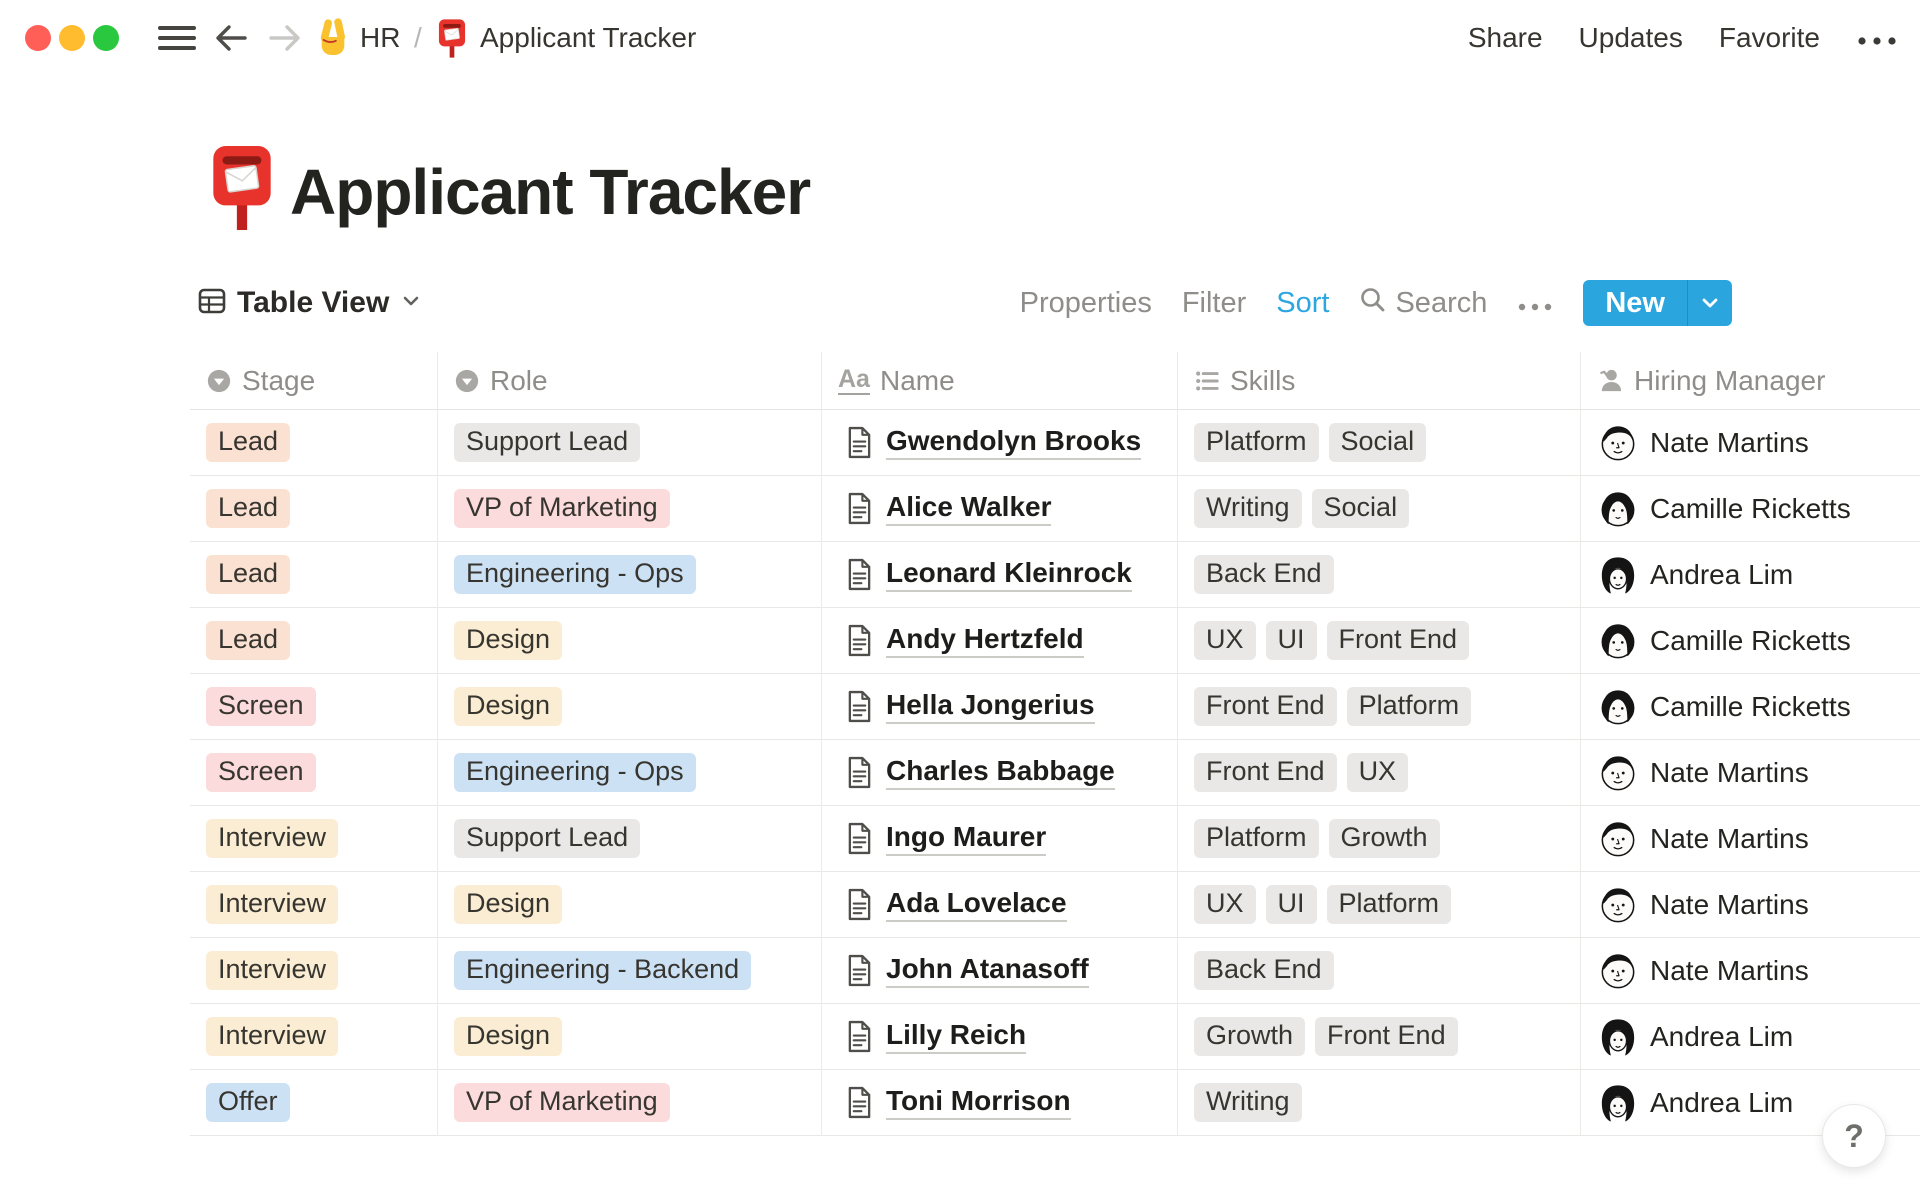 This screenshot has width=1920, height=1200. I want to click on role-cell: Engineering - Backend, so click(630, 971).